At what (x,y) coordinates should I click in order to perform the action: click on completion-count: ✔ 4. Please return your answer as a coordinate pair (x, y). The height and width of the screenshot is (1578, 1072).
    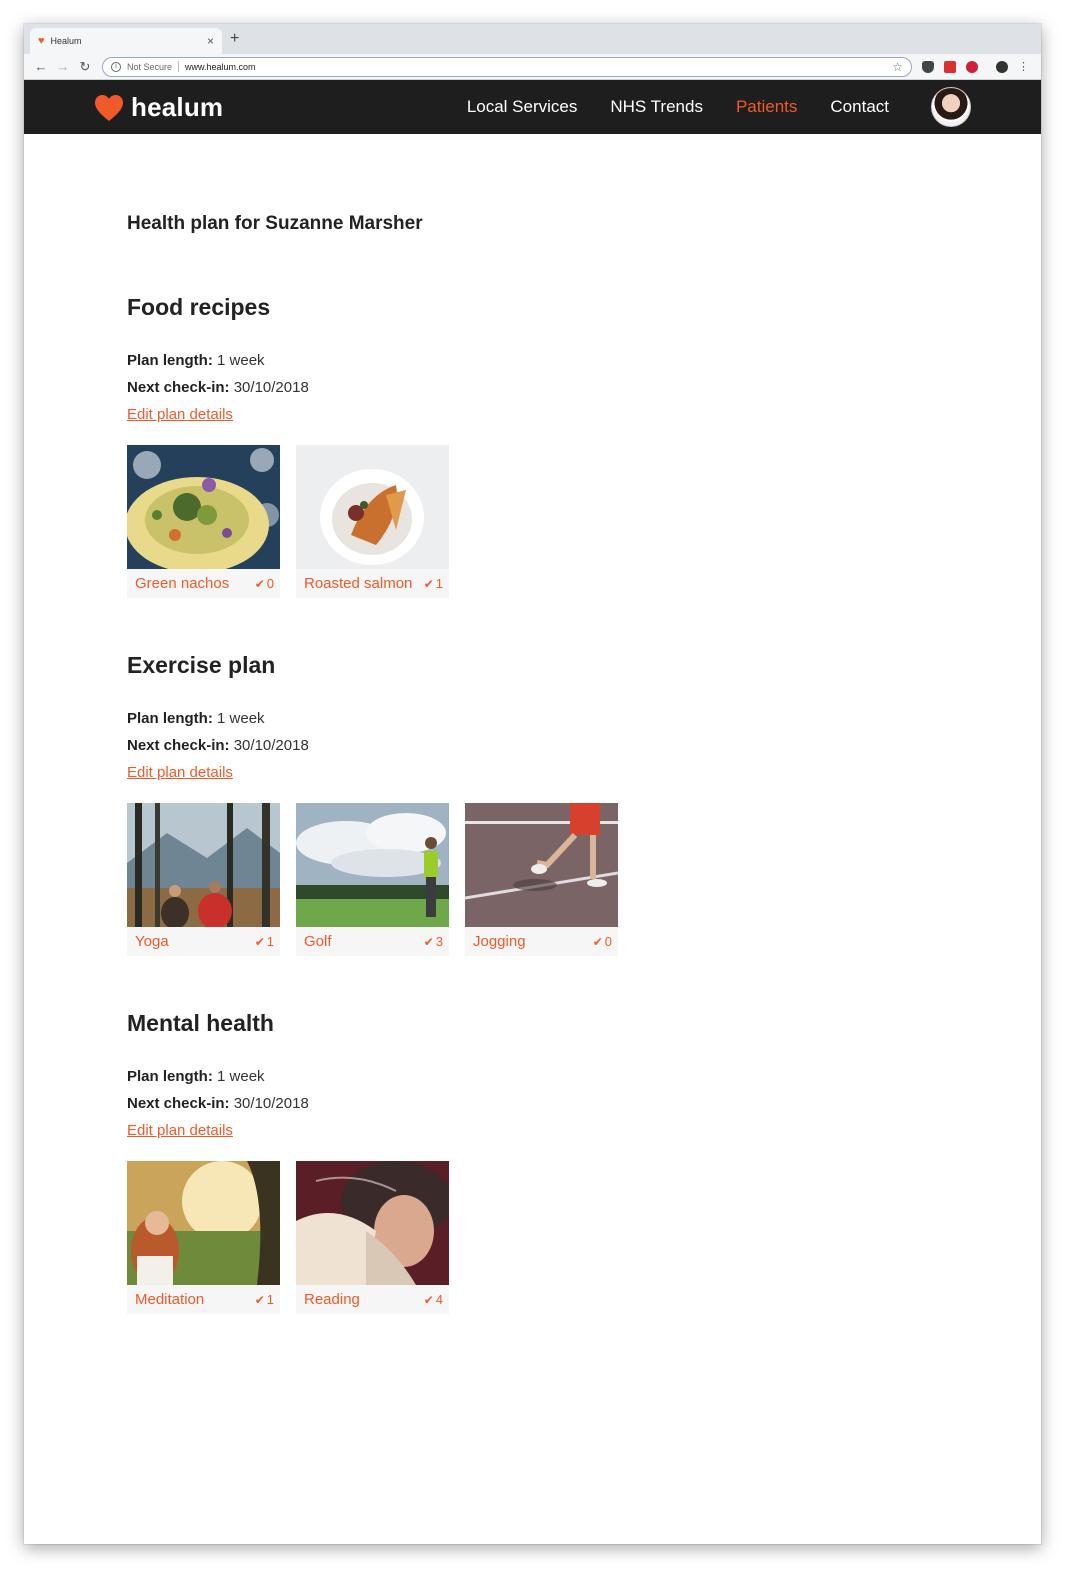
    Looking at the image, I should click on (433, 1299).